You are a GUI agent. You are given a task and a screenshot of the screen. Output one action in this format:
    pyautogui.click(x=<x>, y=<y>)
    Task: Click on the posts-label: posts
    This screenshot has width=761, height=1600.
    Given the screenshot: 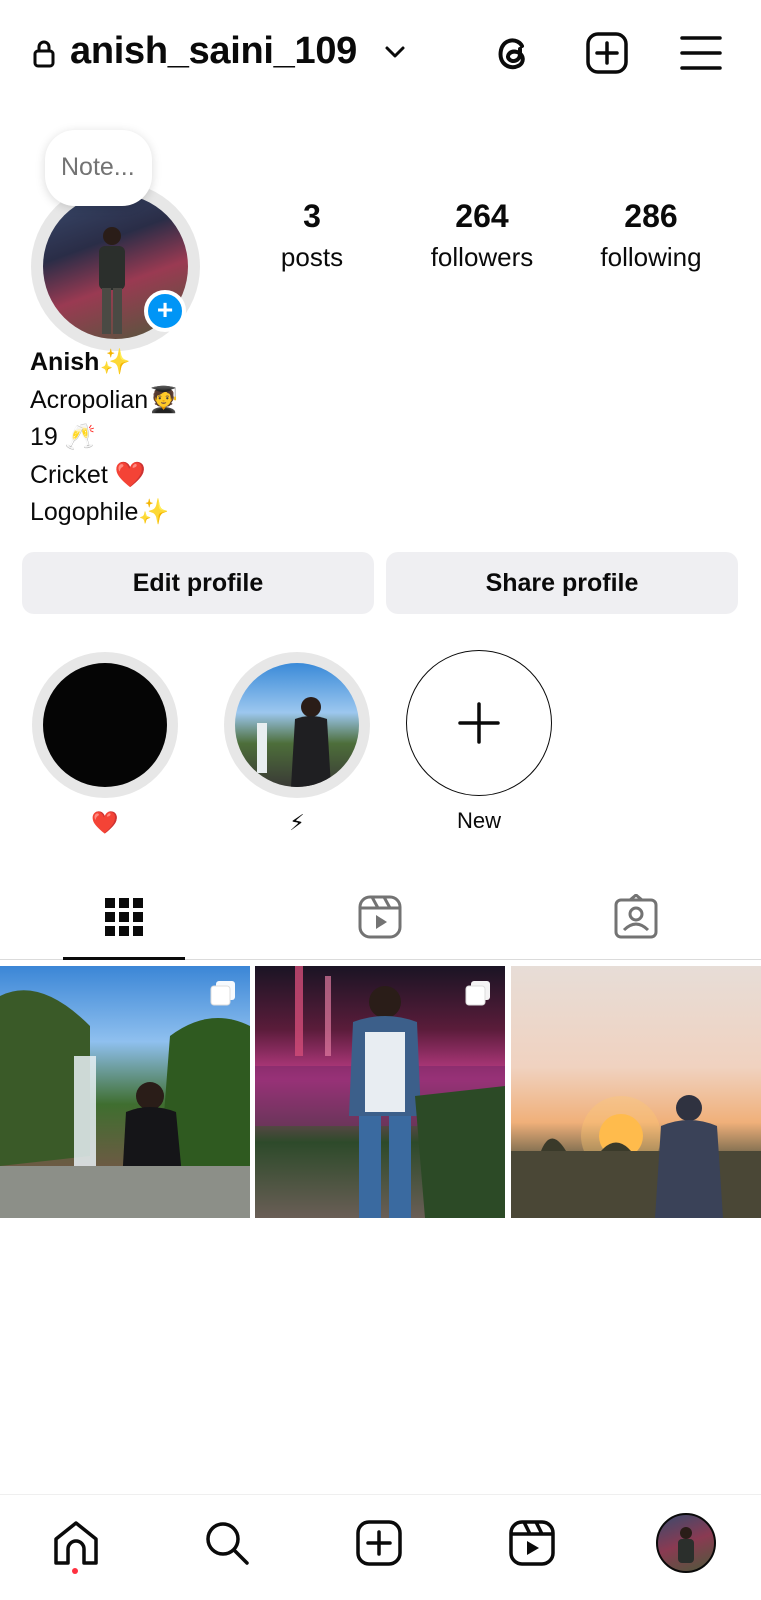 What is the action you would take?
    pyautogui.click(x=312, y=257)
    